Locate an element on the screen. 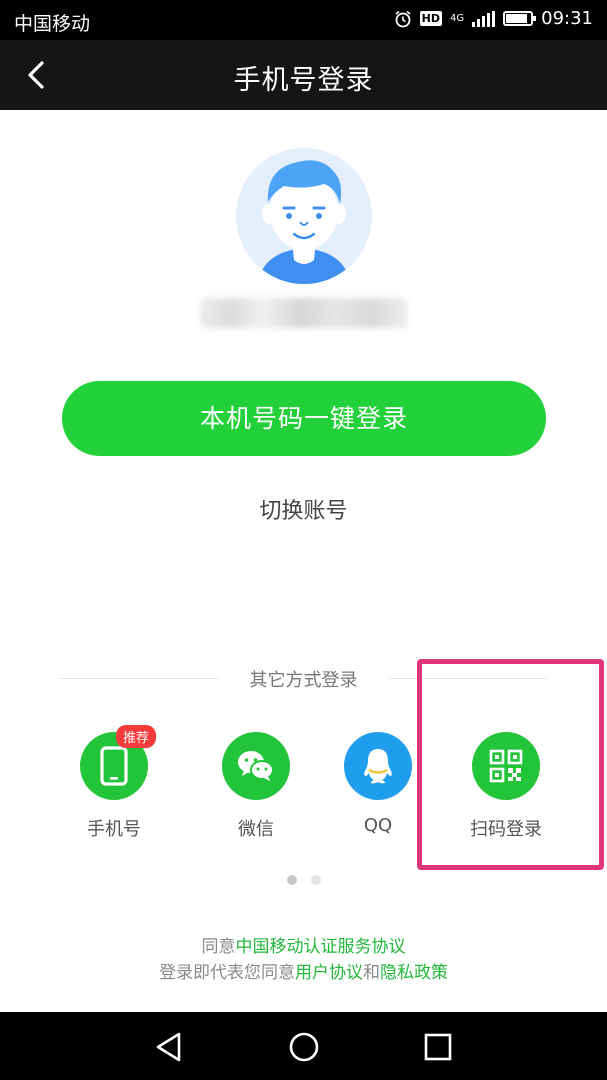 This screenshot has height=1080, width=607. page-indicator is located at coordinates (303, 880).